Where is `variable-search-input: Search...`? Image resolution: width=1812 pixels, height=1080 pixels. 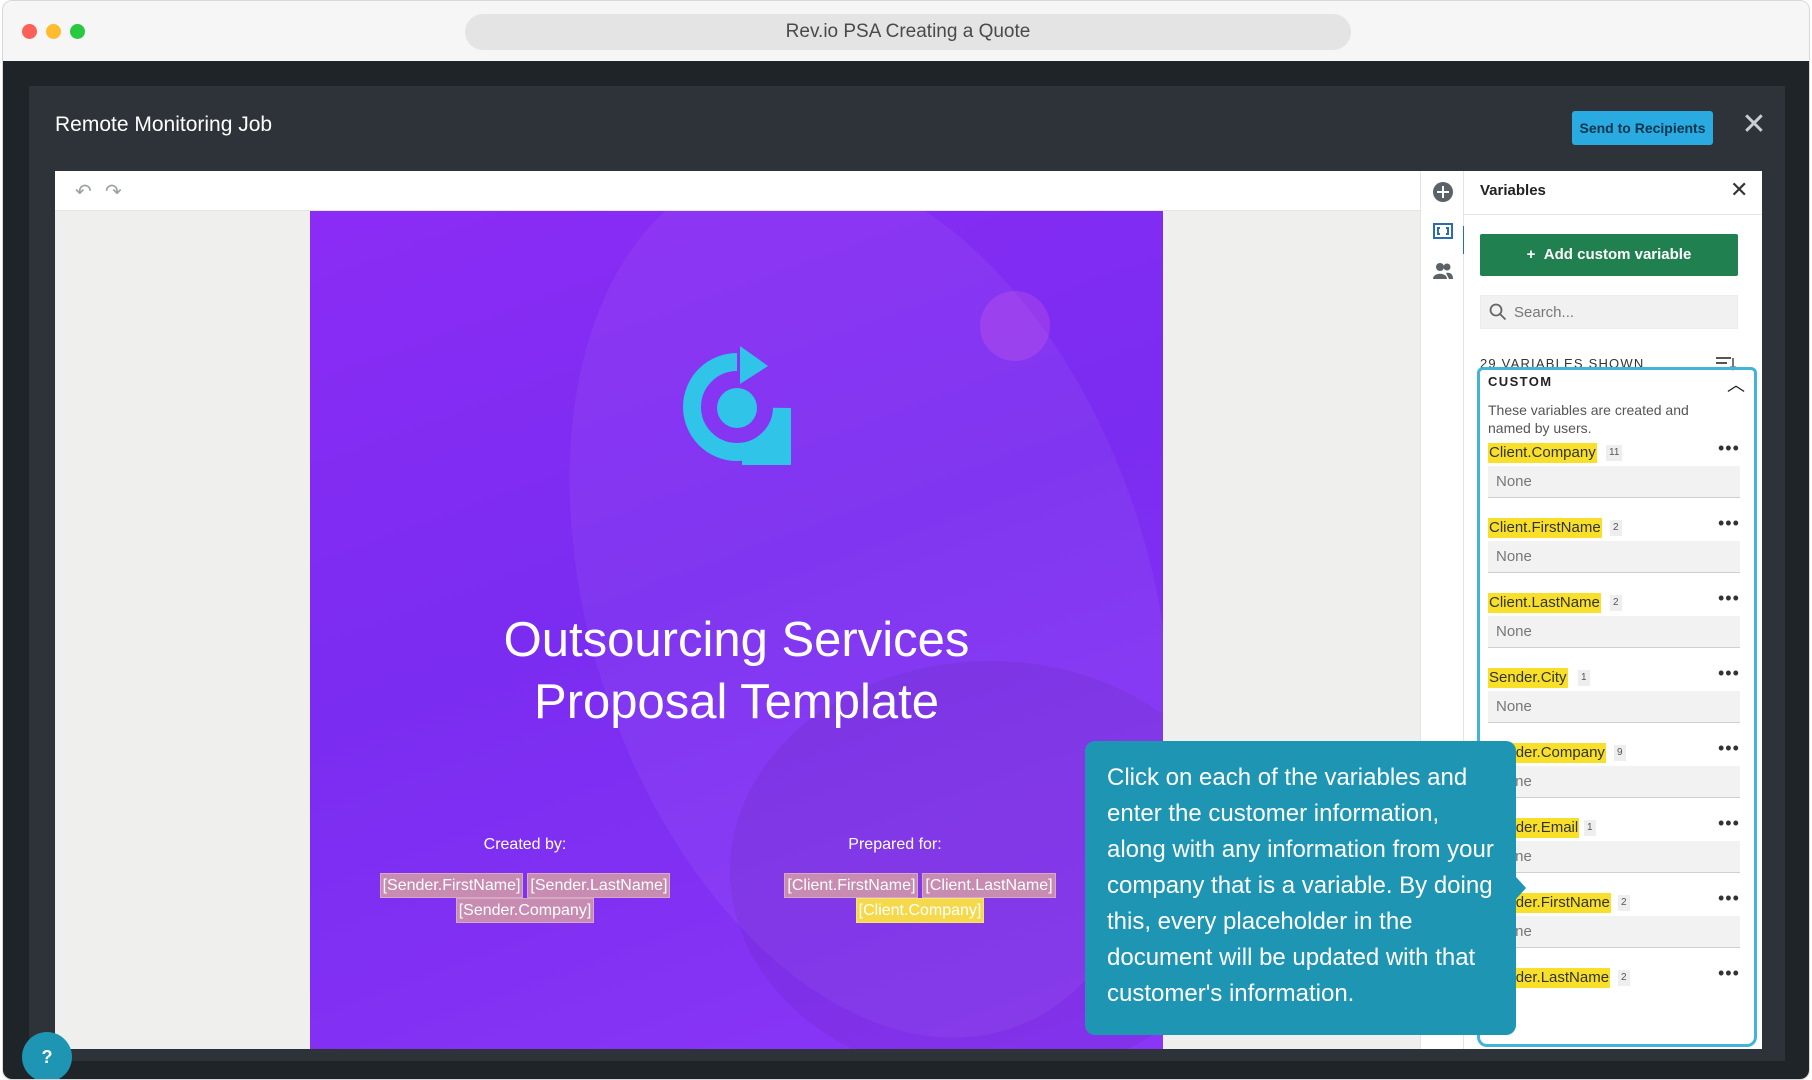 variable-search-input: Search... is located at coordinates (1609, 312).